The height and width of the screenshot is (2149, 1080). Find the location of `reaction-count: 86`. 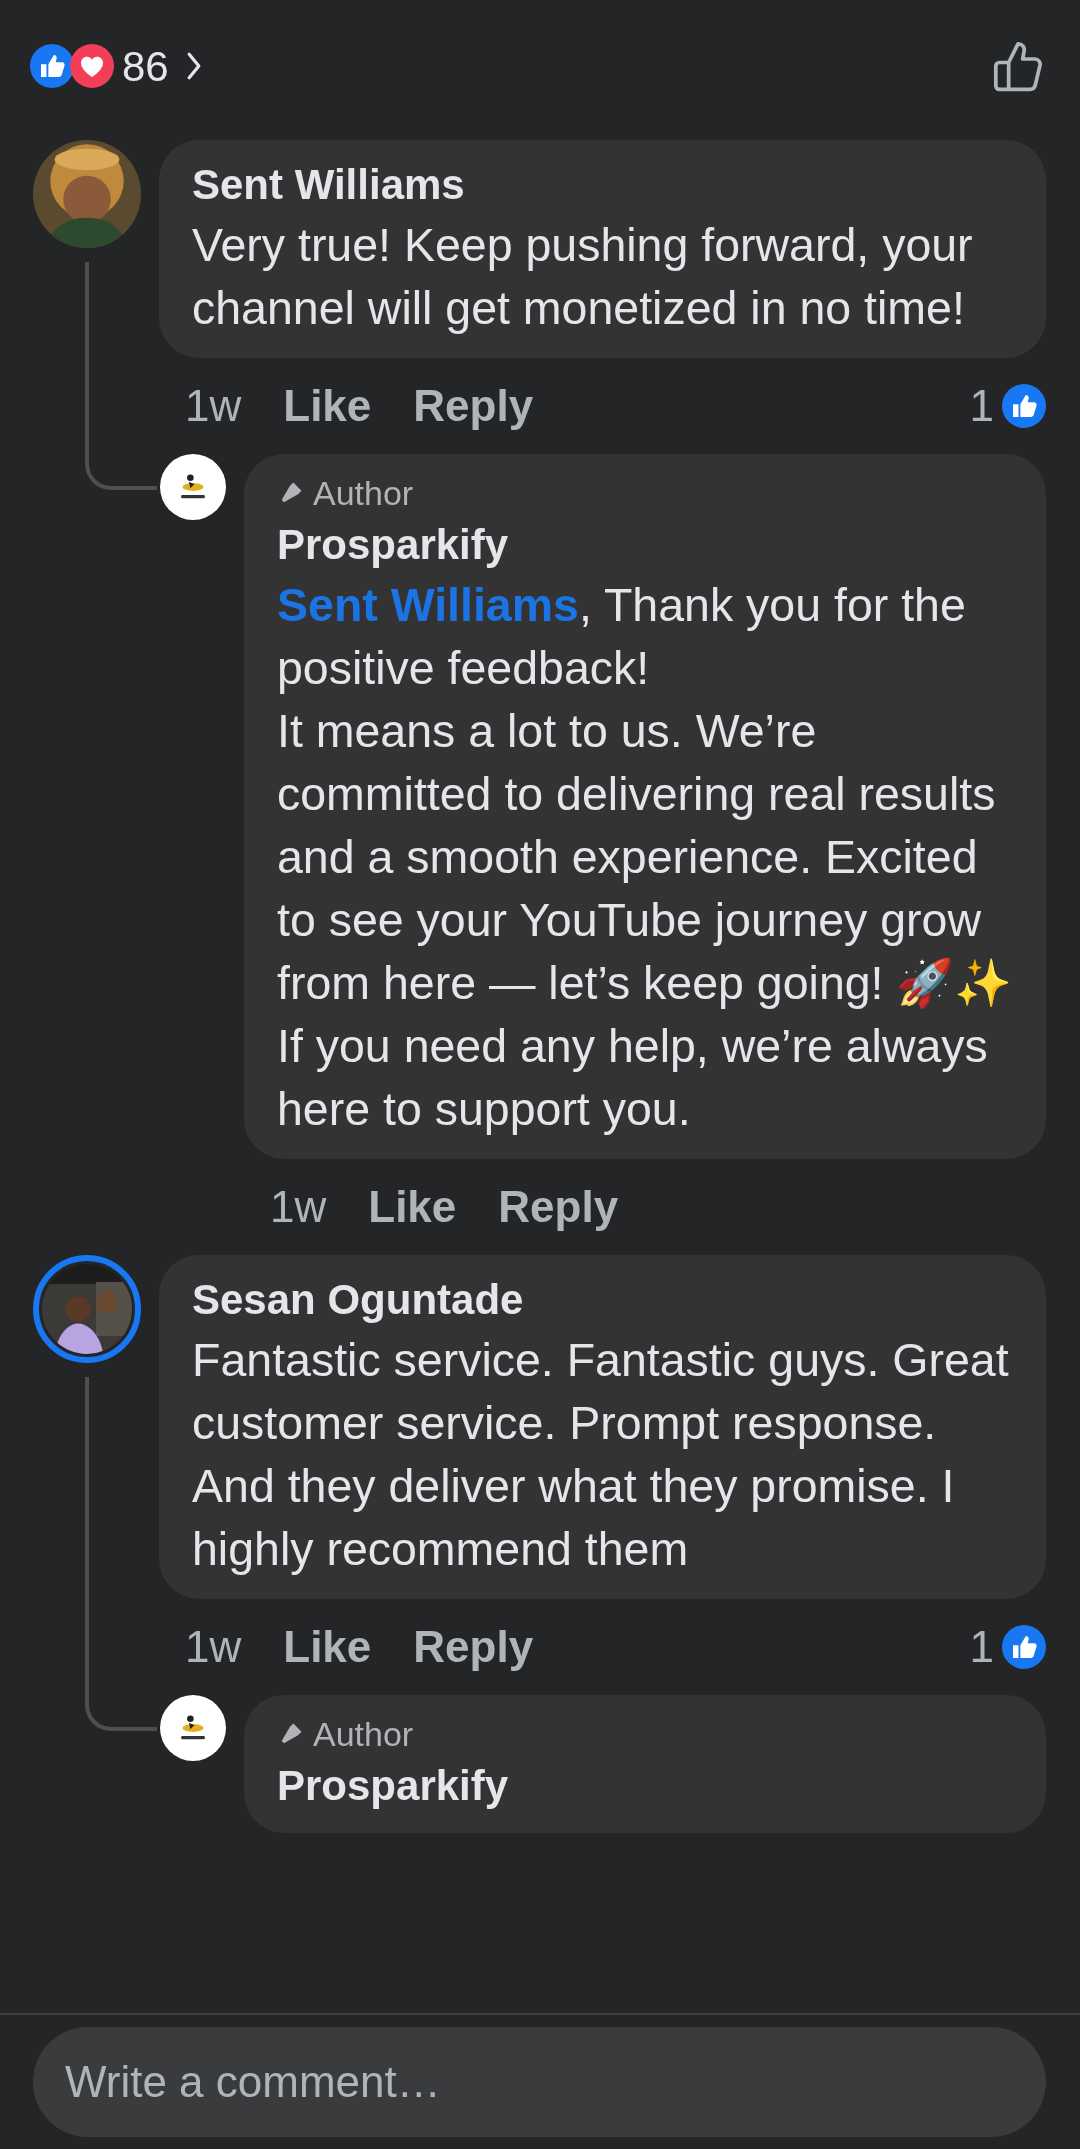

reaction-count: 86 is located at coordinates (145, 66).